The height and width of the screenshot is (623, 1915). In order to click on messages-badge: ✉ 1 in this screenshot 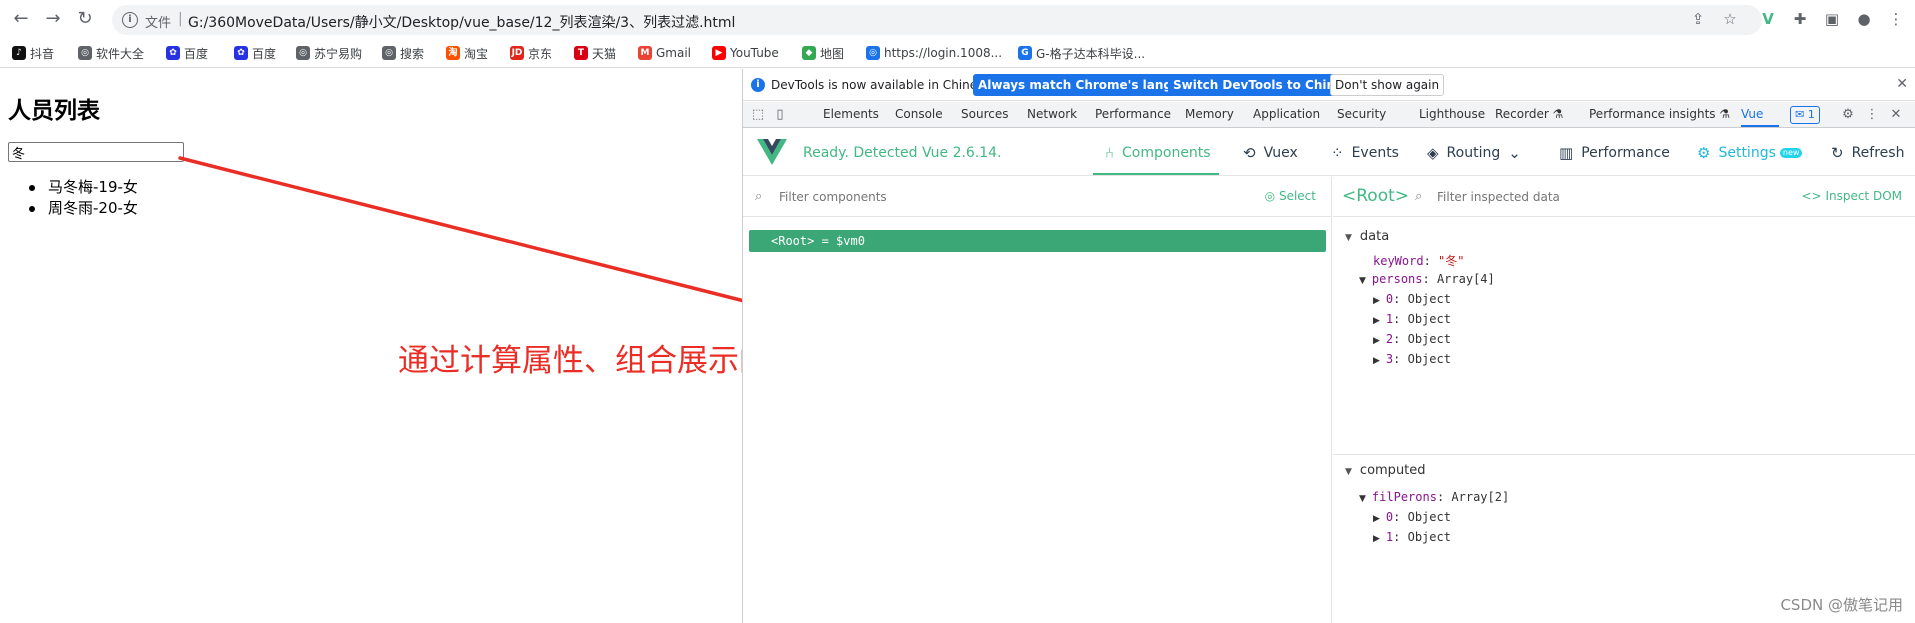, I will do `click(1805, 115)`.